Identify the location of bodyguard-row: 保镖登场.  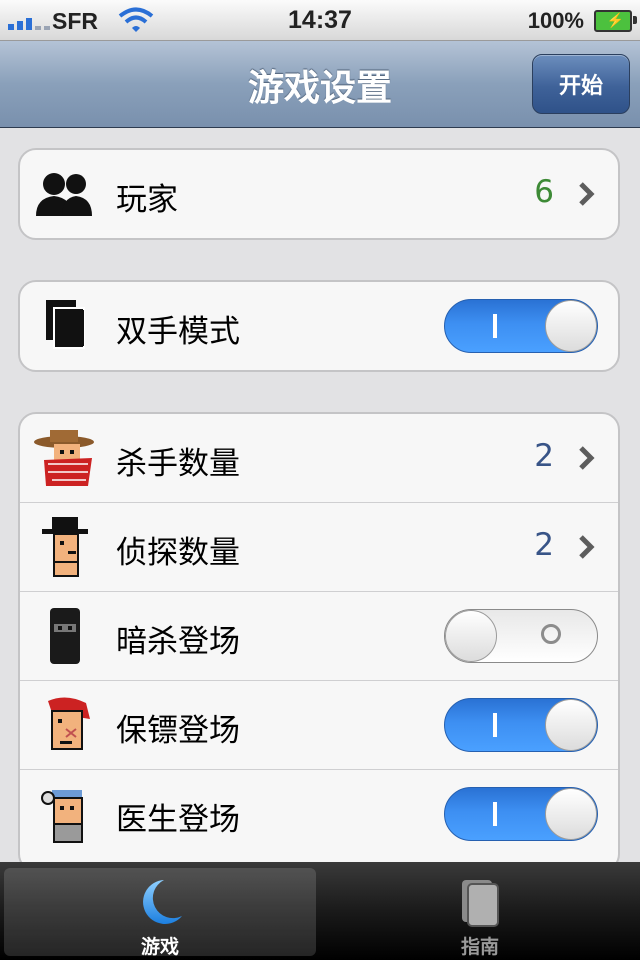
(319, 725).